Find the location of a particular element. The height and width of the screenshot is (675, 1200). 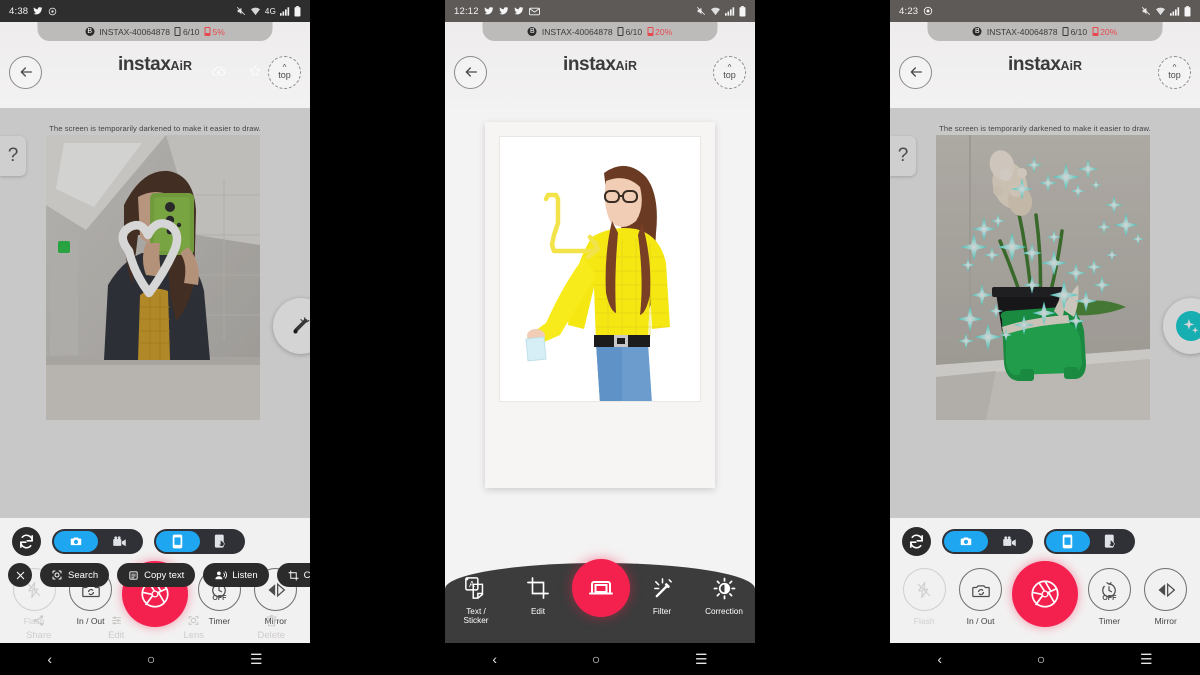

filter-button: Filter is located at coordinates (662, 594).